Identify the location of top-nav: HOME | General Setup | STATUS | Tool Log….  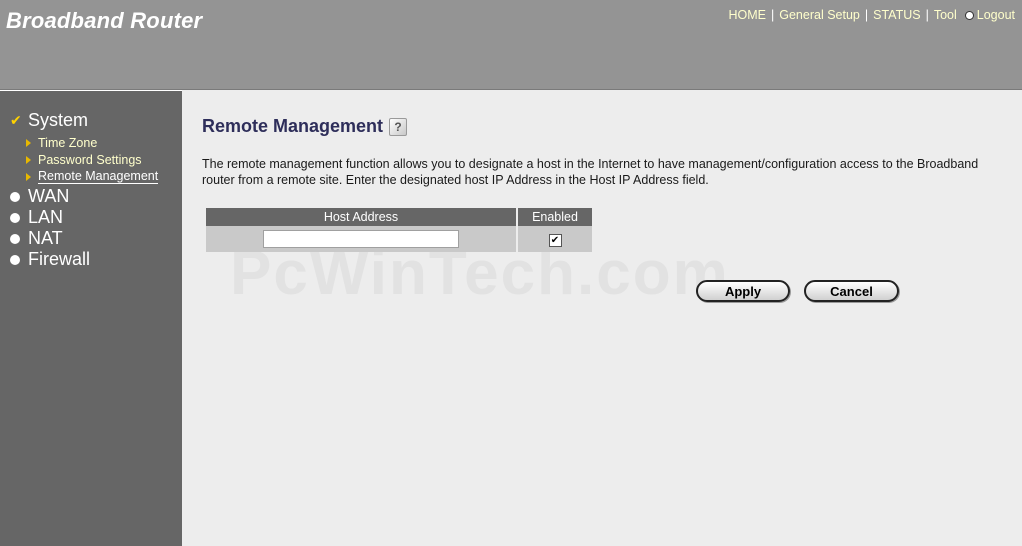
(872, 15).